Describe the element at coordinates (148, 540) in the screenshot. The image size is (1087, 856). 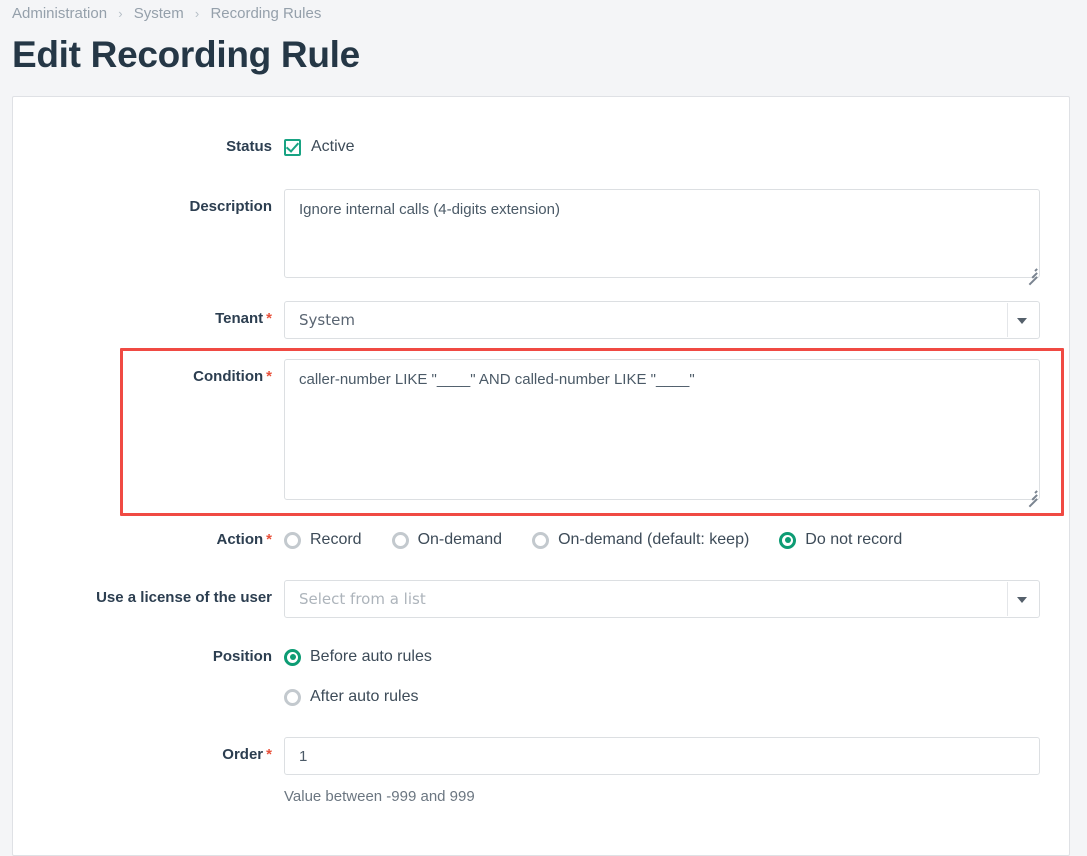
I see `action-label: Action *` at that location.